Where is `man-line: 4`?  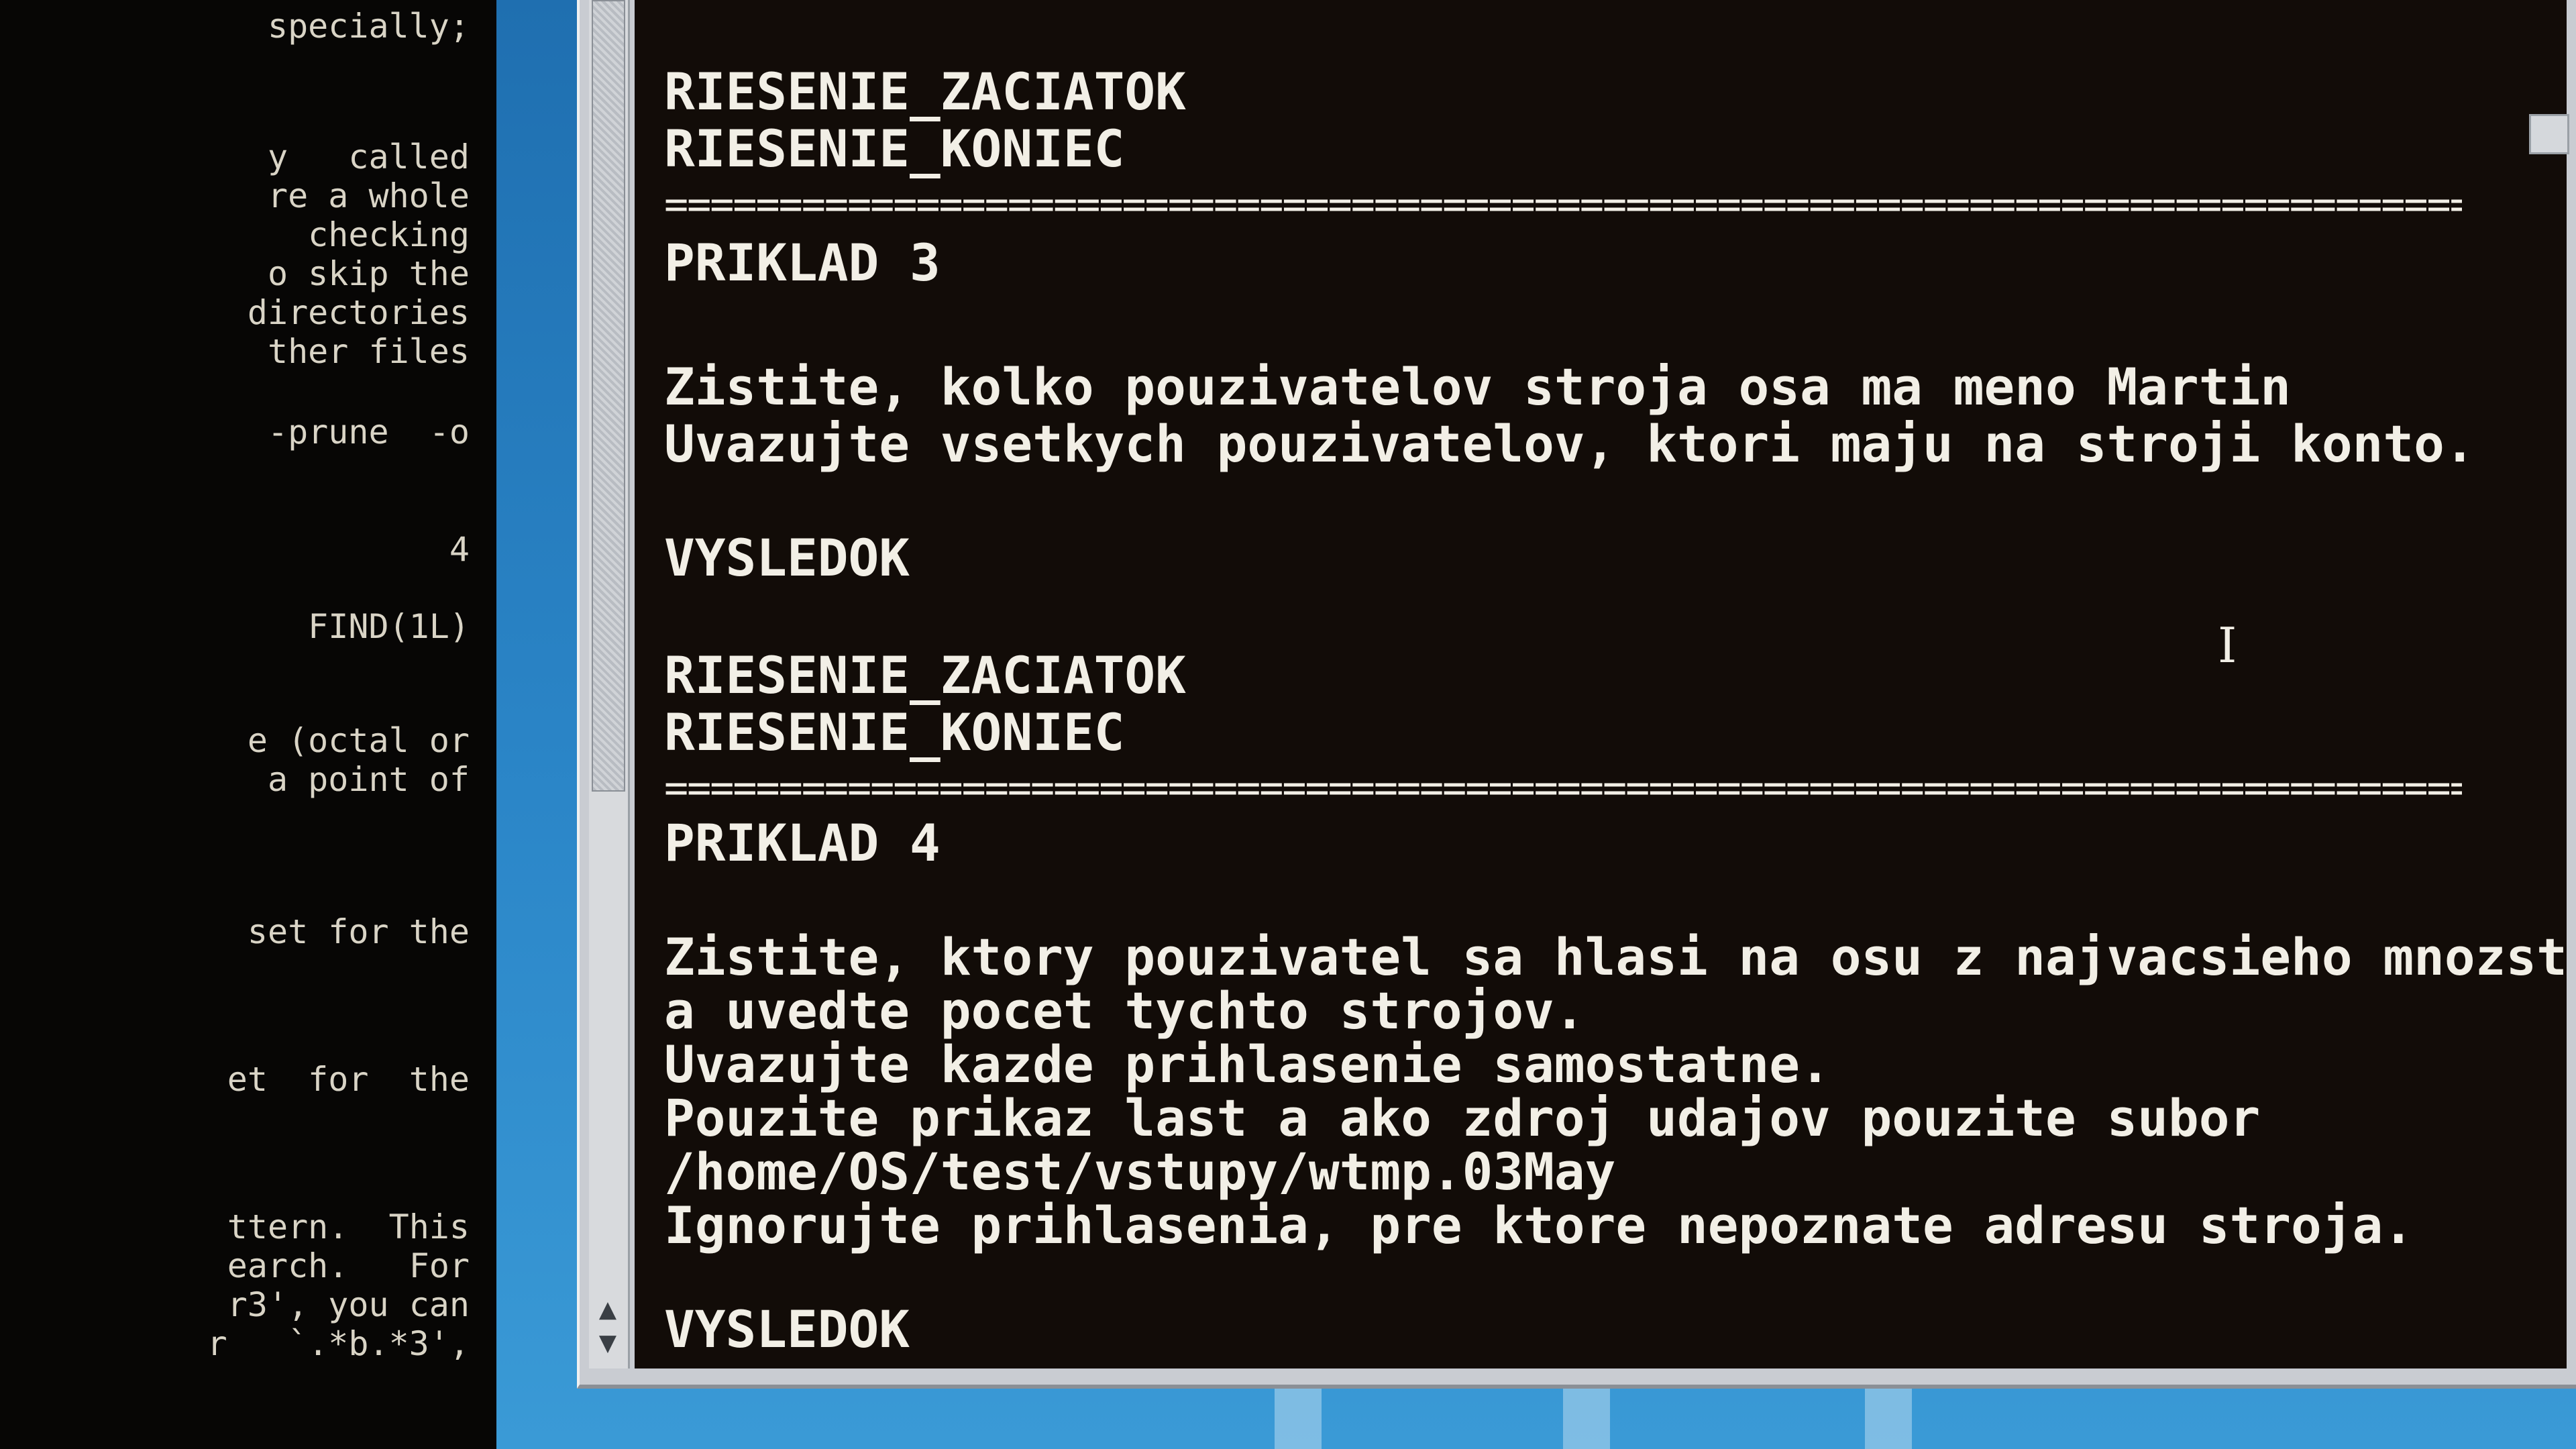 man-line: 4 is located at coordinates (459, 549).